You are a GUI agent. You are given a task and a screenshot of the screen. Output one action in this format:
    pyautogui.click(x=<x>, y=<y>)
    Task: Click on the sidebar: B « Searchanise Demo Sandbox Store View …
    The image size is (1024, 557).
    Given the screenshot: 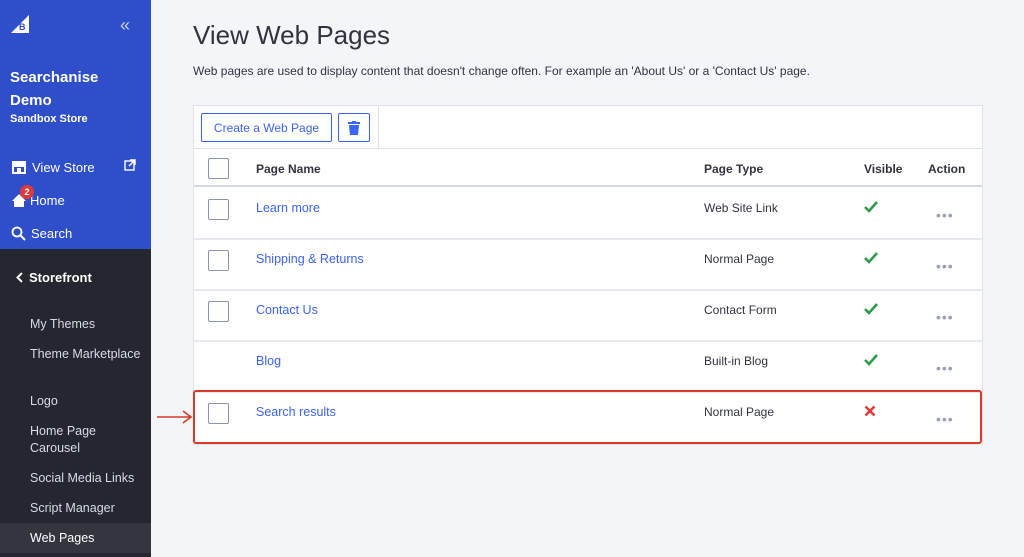 What is the action you would take?
    pyautogui.click(x=75, y=278)
    